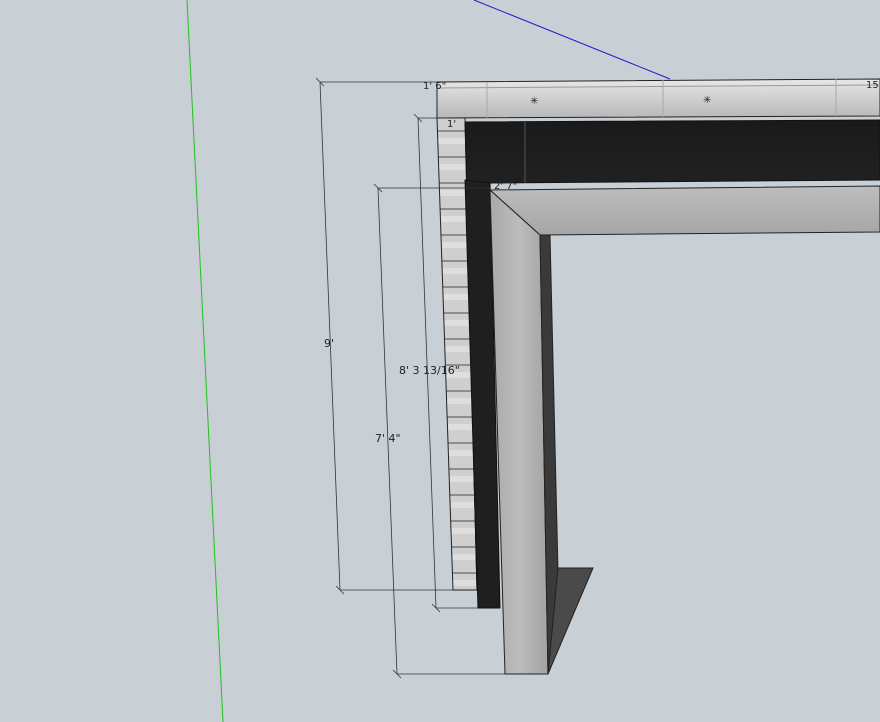  What do you see at coordinates (434, 86) in the screenshot?
I see `top-depth-label: 1' 6"` at bounding box center [434, 86].